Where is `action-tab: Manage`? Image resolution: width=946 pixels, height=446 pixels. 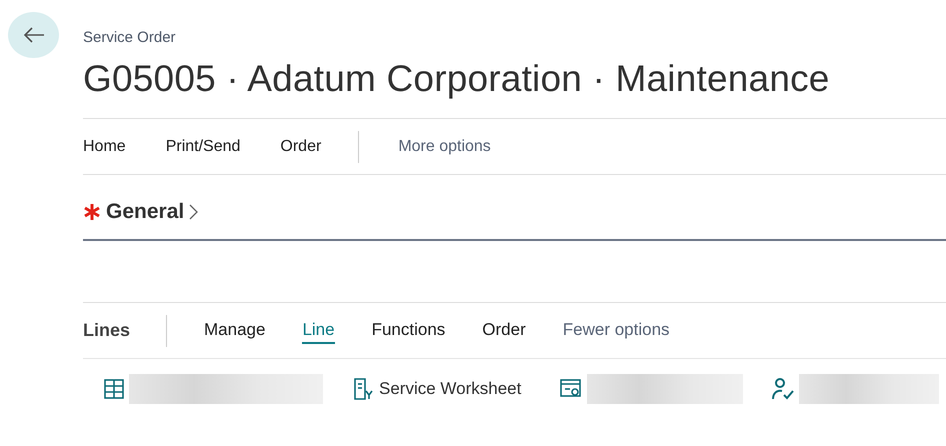
action-tab: Manage is located at coordinates (235, 331).